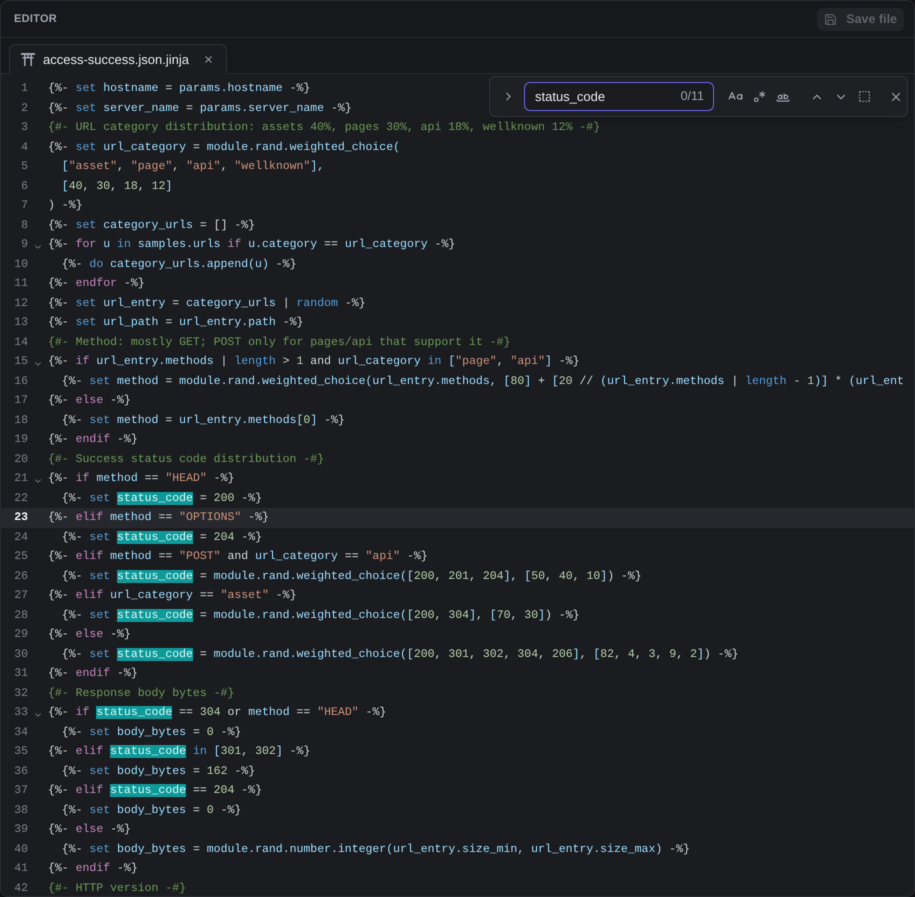 The height and width of the screenshot is (897, 915). Describe the element at coordinates (96, 284) in the screenshot. I see `code-line: {%- endfor -%}` at that location.